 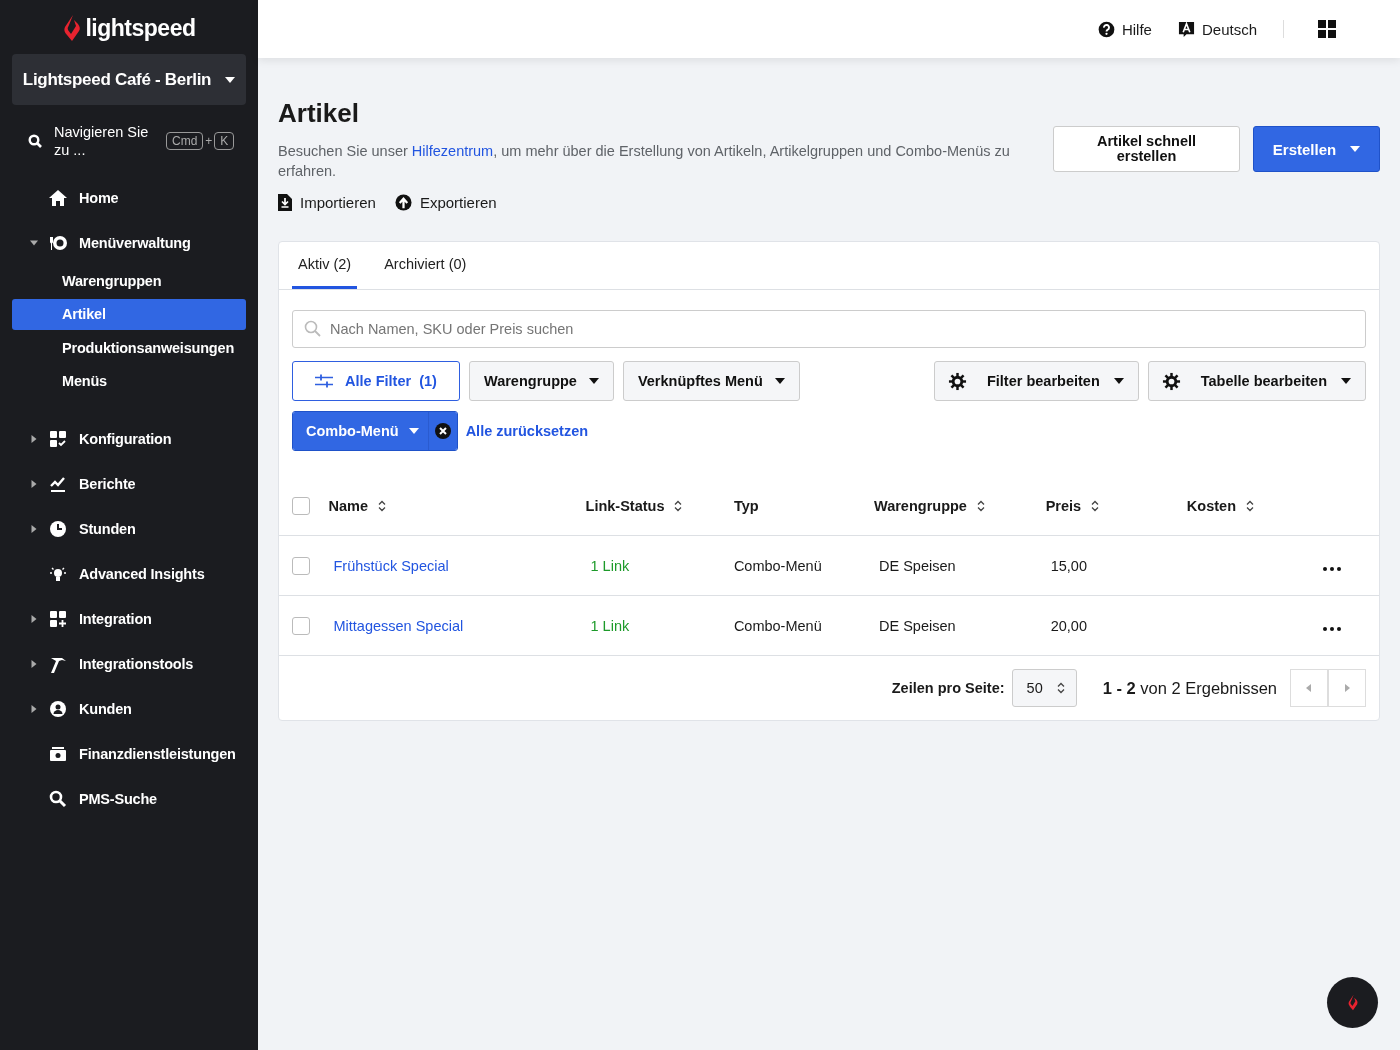 I want to click on close-icon, so click(x=442, y=431).